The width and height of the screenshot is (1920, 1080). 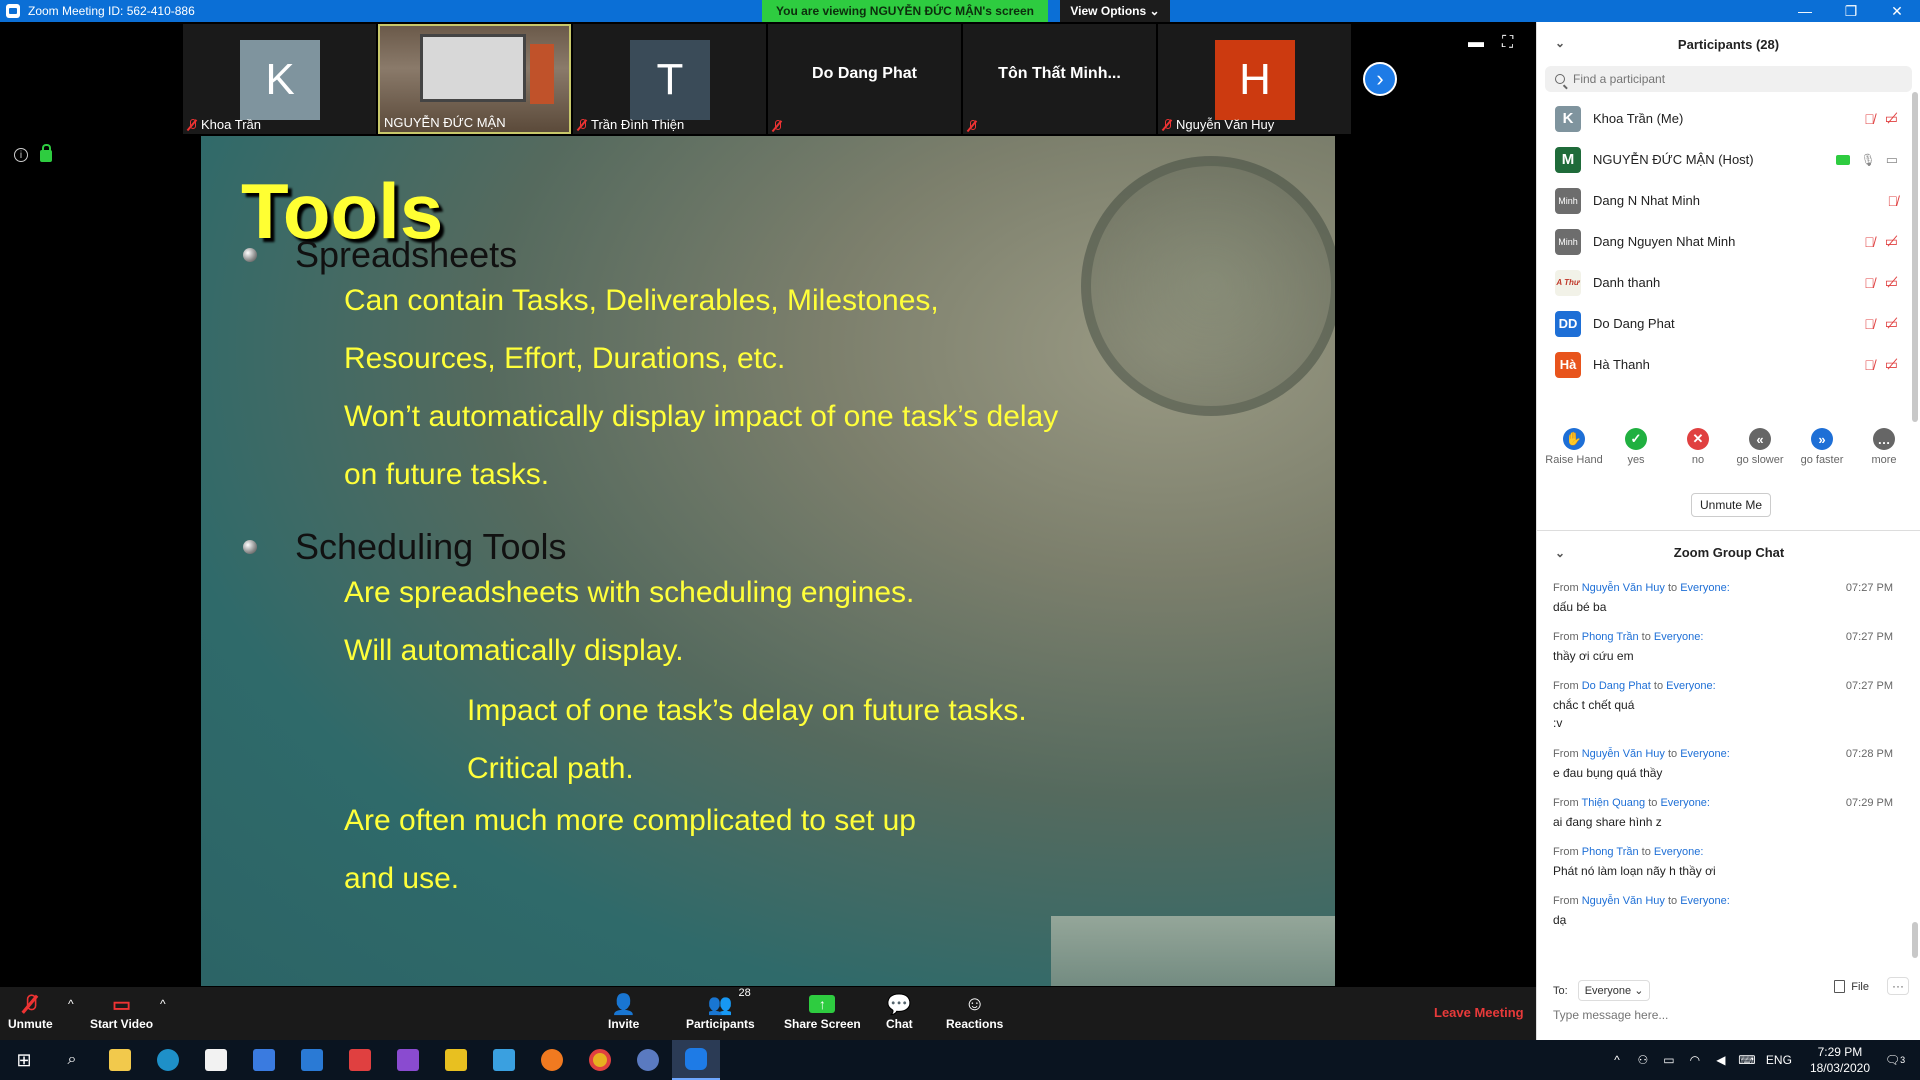 I want to click on chat-button: 💬 Chat, so click(x=899, y=1011).